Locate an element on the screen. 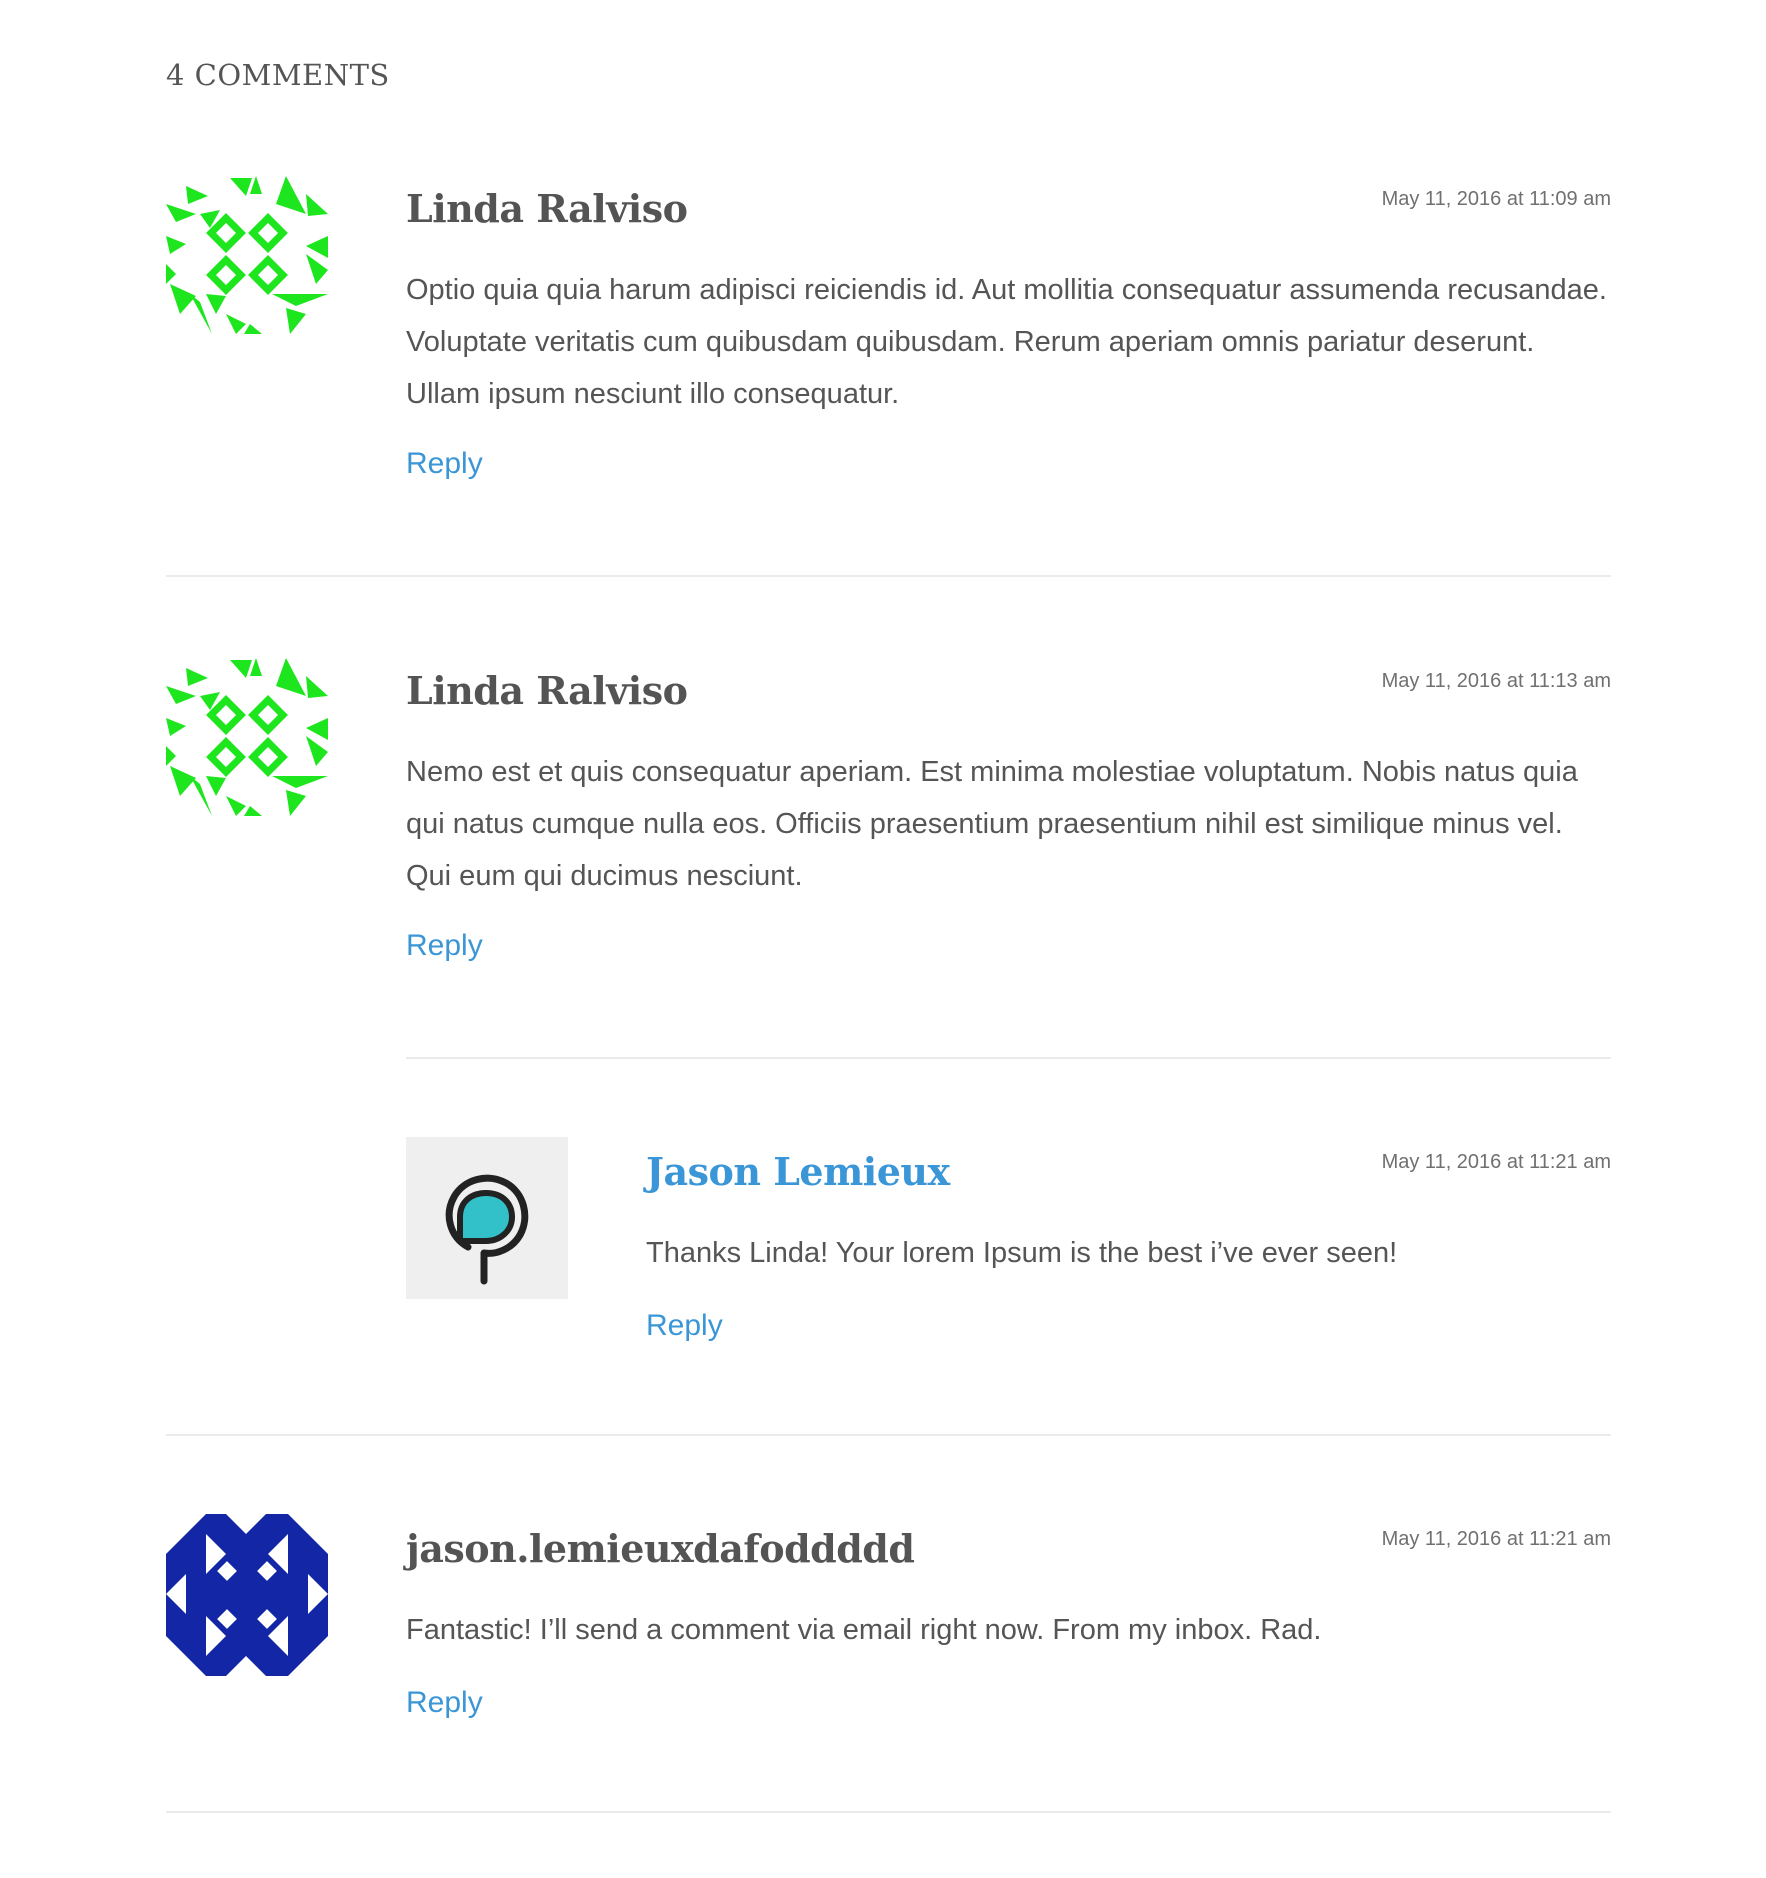 The image size is (1766, 1878). blue-identicon-icon is located at coordinates (247, 1595).